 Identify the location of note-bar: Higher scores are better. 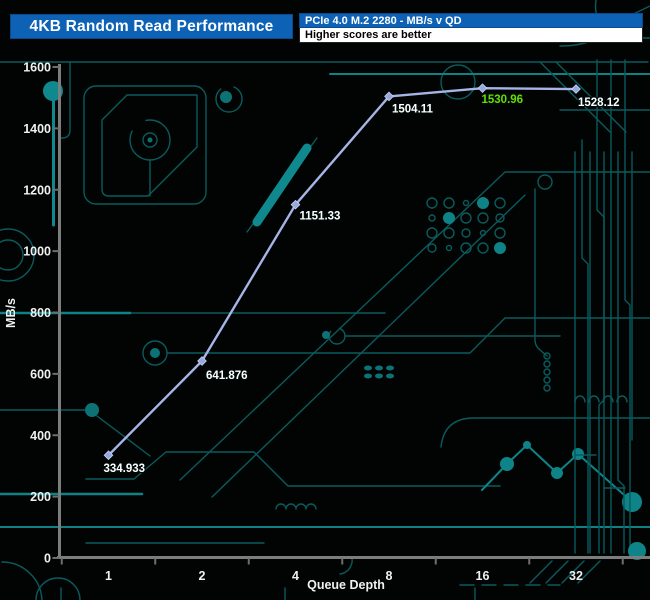
(471, 35).